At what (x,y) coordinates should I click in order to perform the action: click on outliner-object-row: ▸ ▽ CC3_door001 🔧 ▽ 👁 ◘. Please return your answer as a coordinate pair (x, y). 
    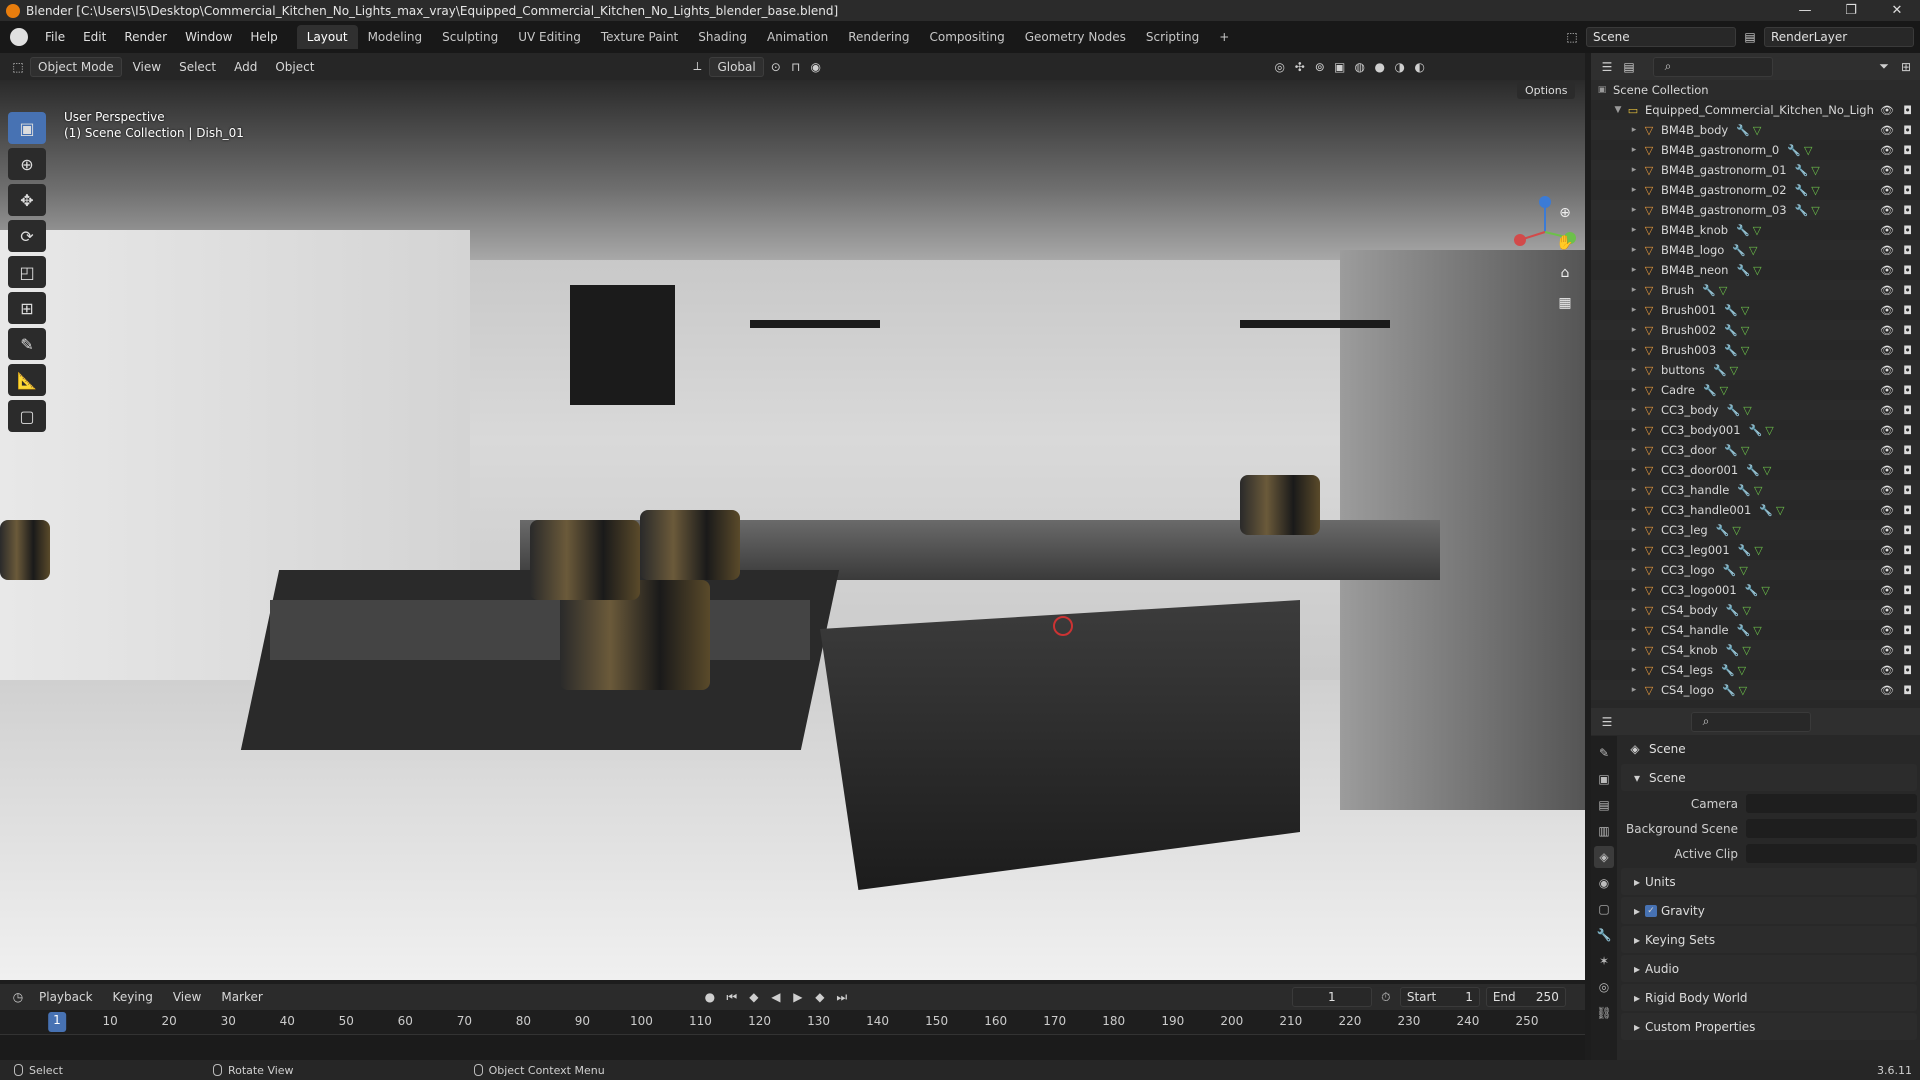
    Looking at the image, I should click on (1755, 470).